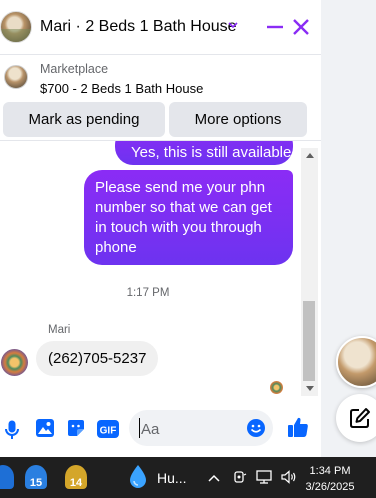 The height and width of the screenshot is (498, 376). Describe the element at coordinates (16, 27) in the screenshot. I see `contact-avatar` at that location.